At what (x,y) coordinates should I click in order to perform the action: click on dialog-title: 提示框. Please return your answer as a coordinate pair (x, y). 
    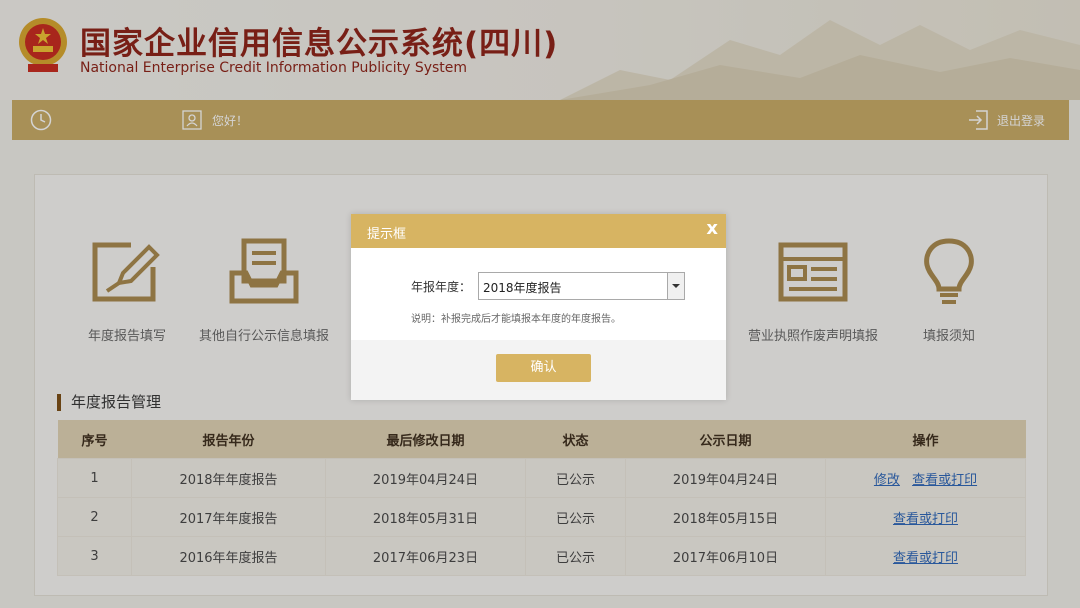
    Looking at the image, I should click on (387, 234).